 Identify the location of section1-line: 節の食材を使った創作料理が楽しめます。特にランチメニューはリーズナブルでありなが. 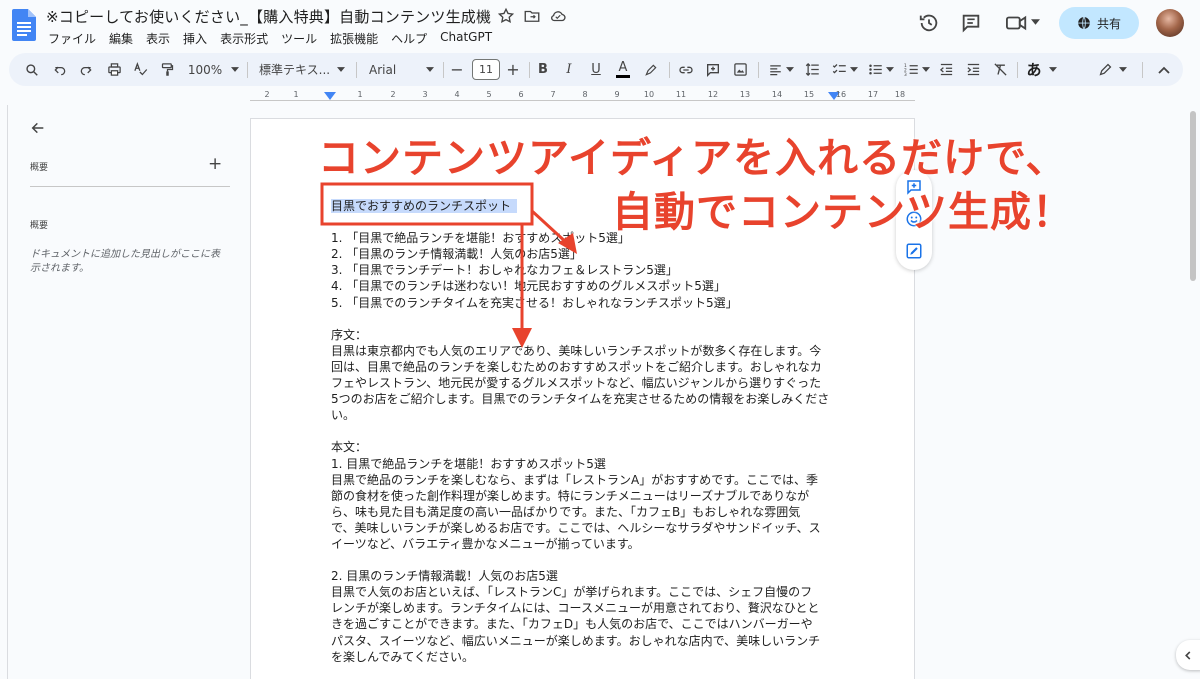
(581, 496).